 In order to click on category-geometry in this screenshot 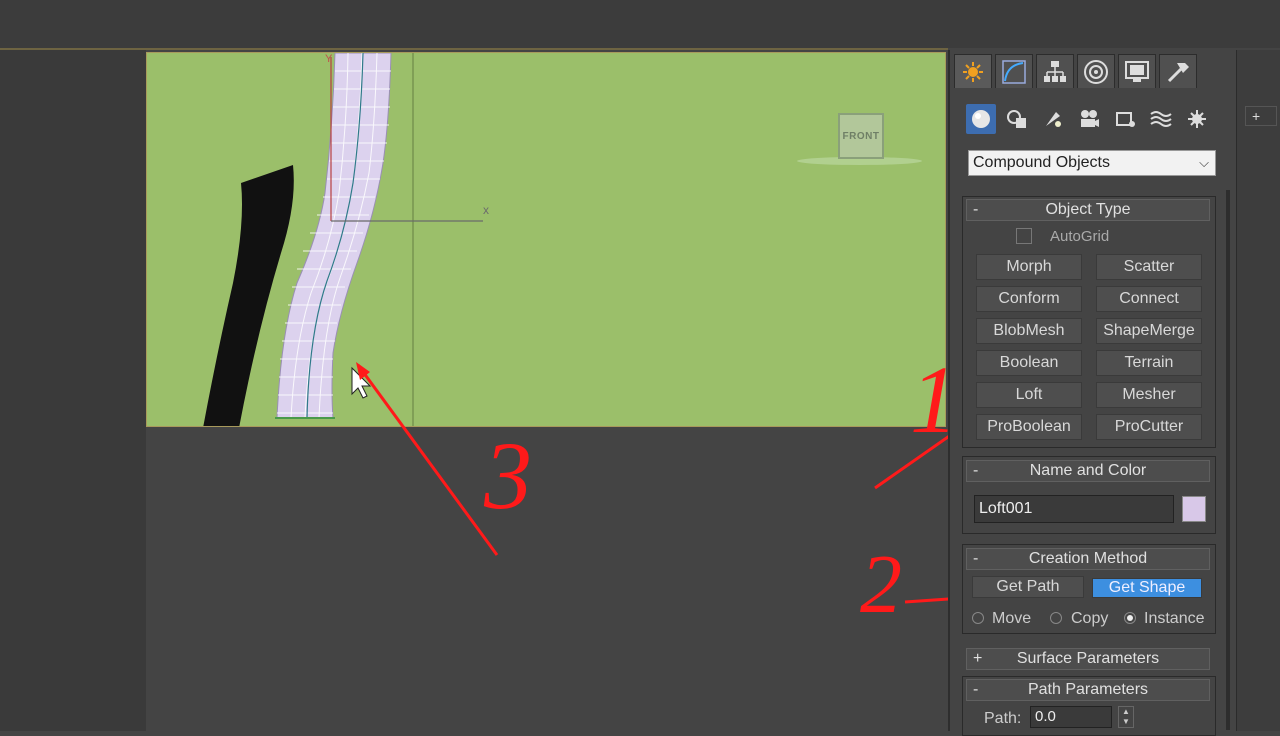, I will do `click(981, 119)`.